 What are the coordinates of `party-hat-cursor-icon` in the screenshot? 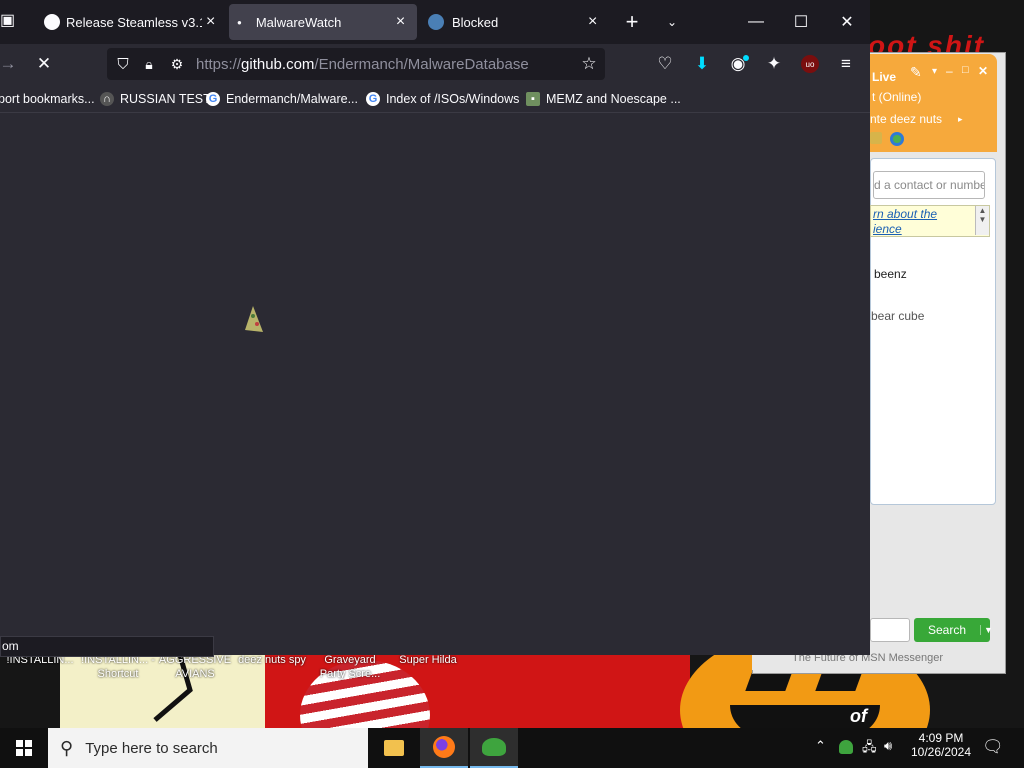 It's located at (254, 319).